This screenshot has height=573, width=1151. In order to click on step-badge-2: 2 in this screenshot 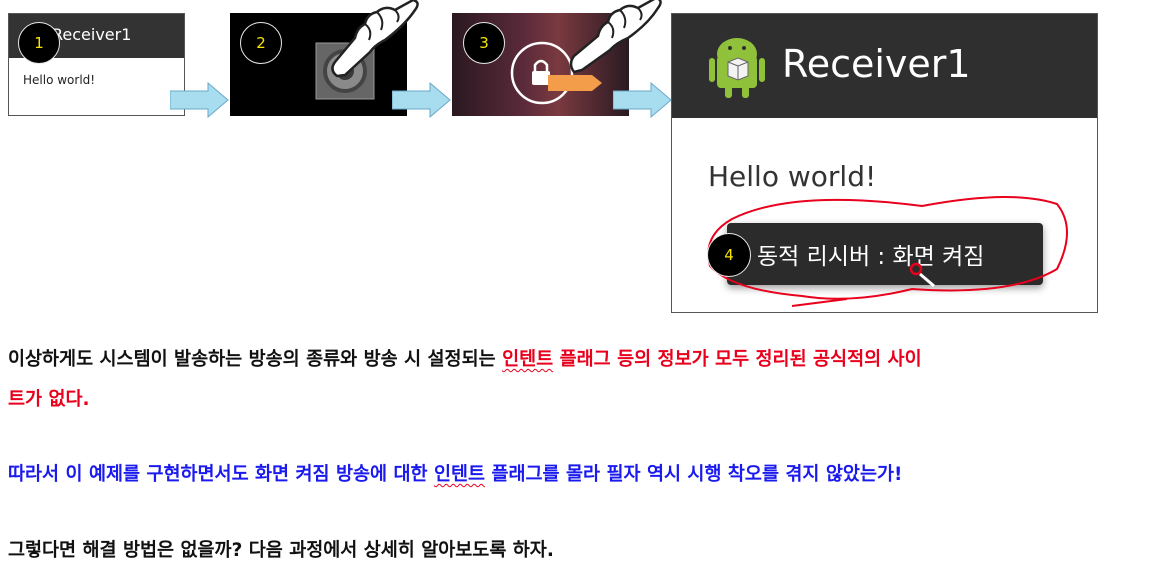, I will do `click(261, 43)`.